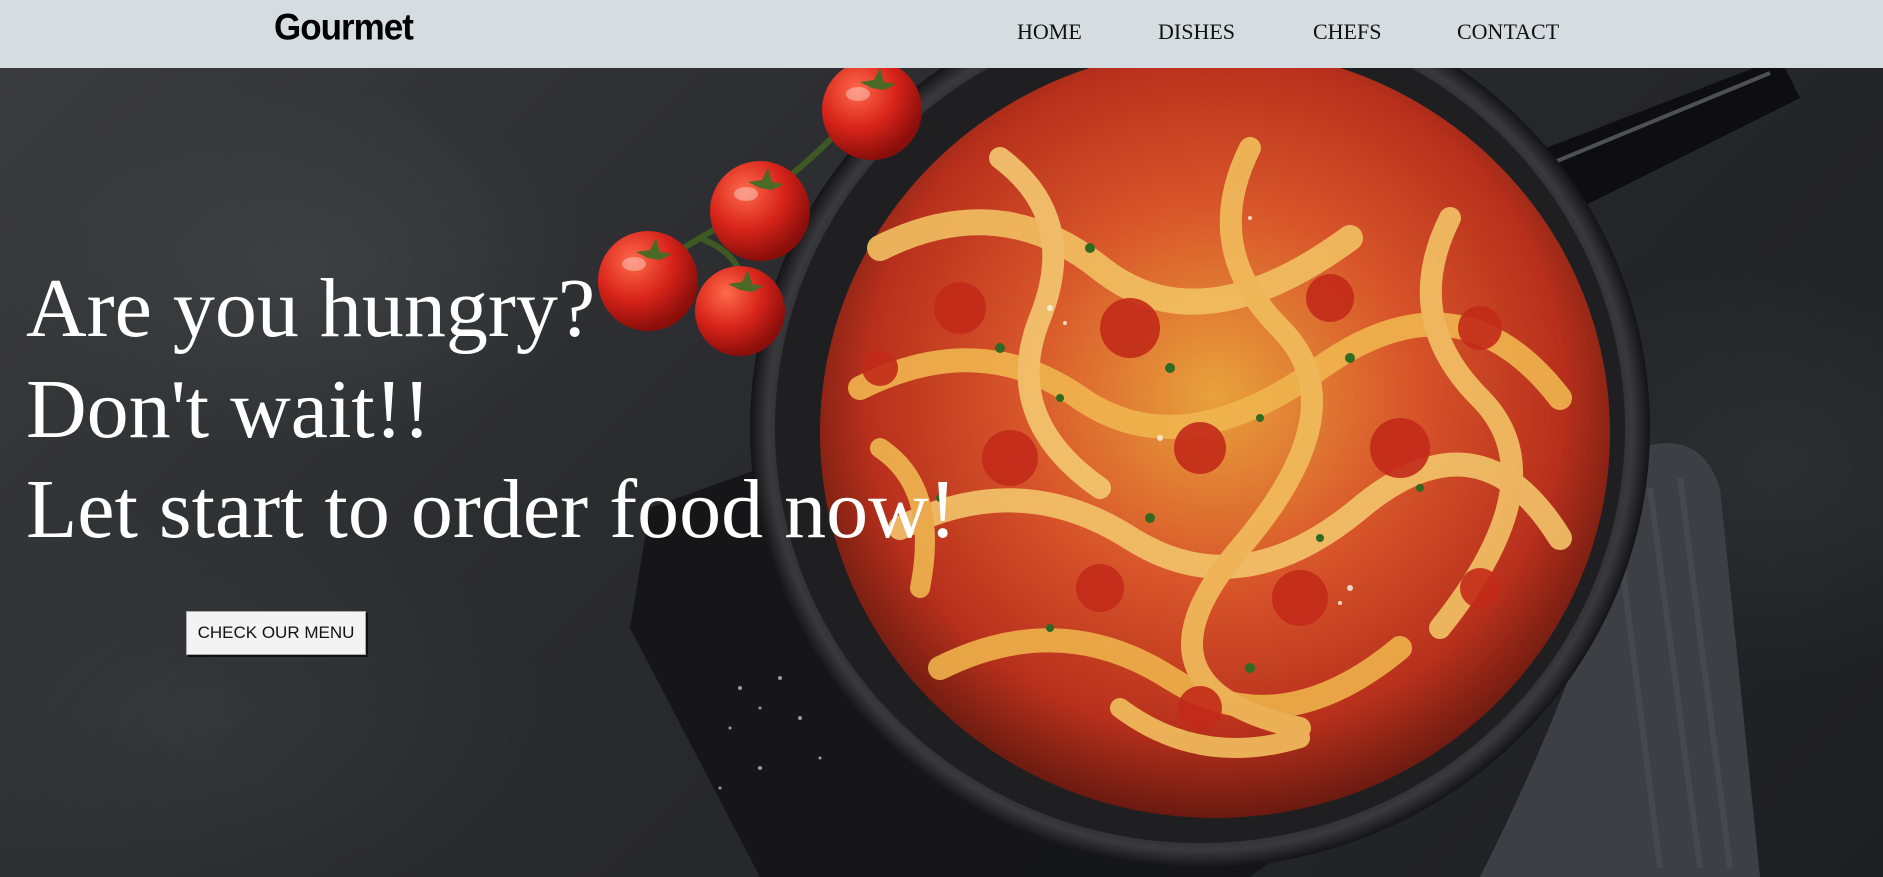 This screenshot has width=1883, height=877. What do you see at coordinates (1508, 32) in the screenshot?
I see `nav-link-contact: CONTACT` at bounding box center [1508, 32].